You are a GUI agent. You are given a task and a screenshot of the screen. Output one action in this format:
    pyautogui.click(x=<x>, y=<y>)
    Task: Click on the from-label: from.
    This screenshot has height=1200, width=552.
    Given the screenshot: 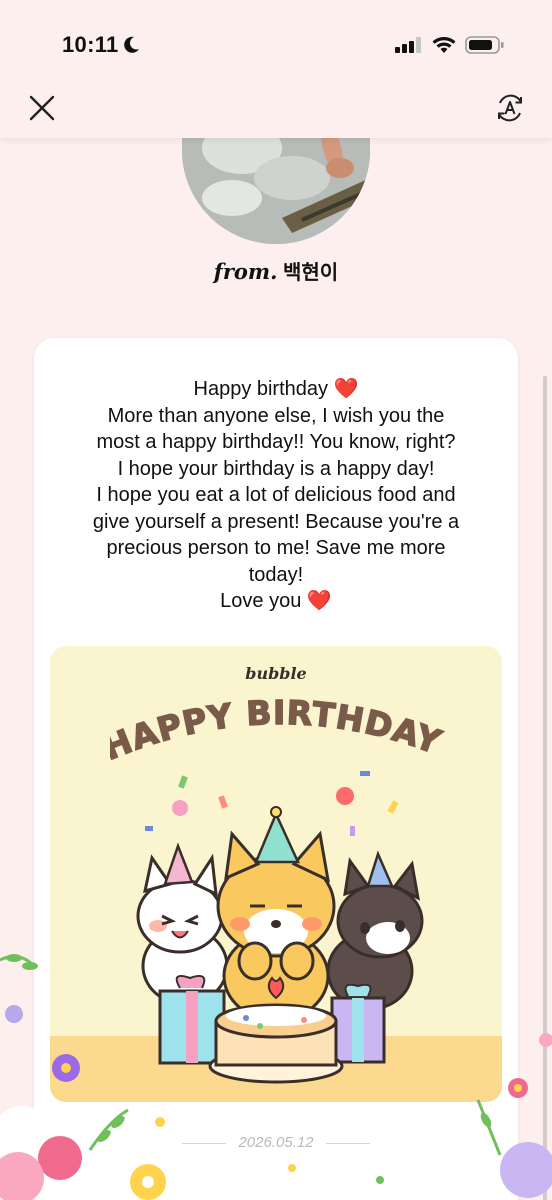 What is the action you would take?
    pyautogui.click(x=245, y=271)
    